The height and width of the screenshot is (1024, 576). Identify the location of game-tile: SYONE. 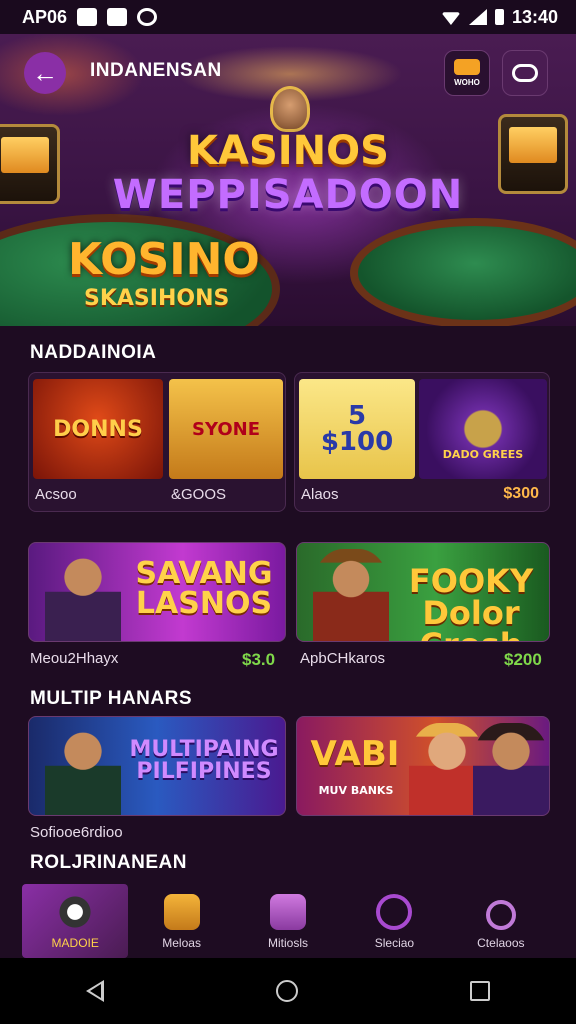
(226, 429).